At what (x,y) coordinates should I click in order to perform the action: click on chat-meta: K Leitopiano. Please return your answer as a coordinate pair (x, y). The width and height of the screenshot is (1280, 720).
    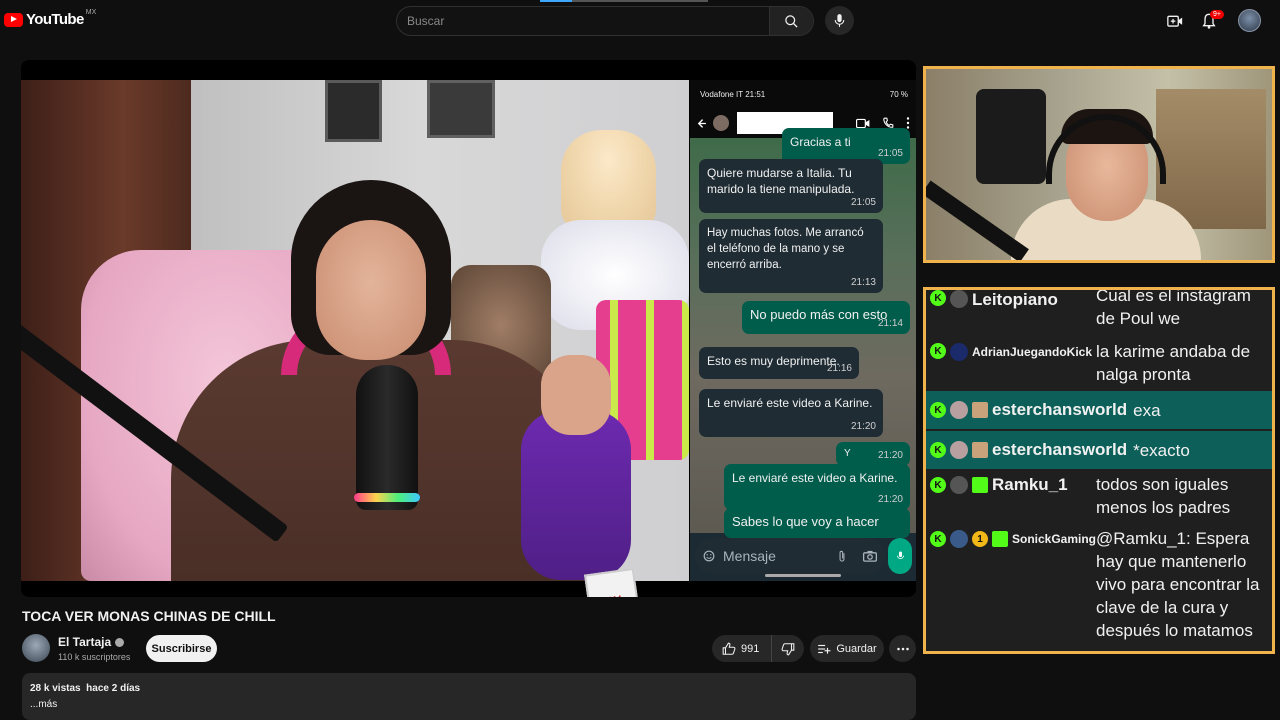
    Looking at the image, I should click on (1011, 302).